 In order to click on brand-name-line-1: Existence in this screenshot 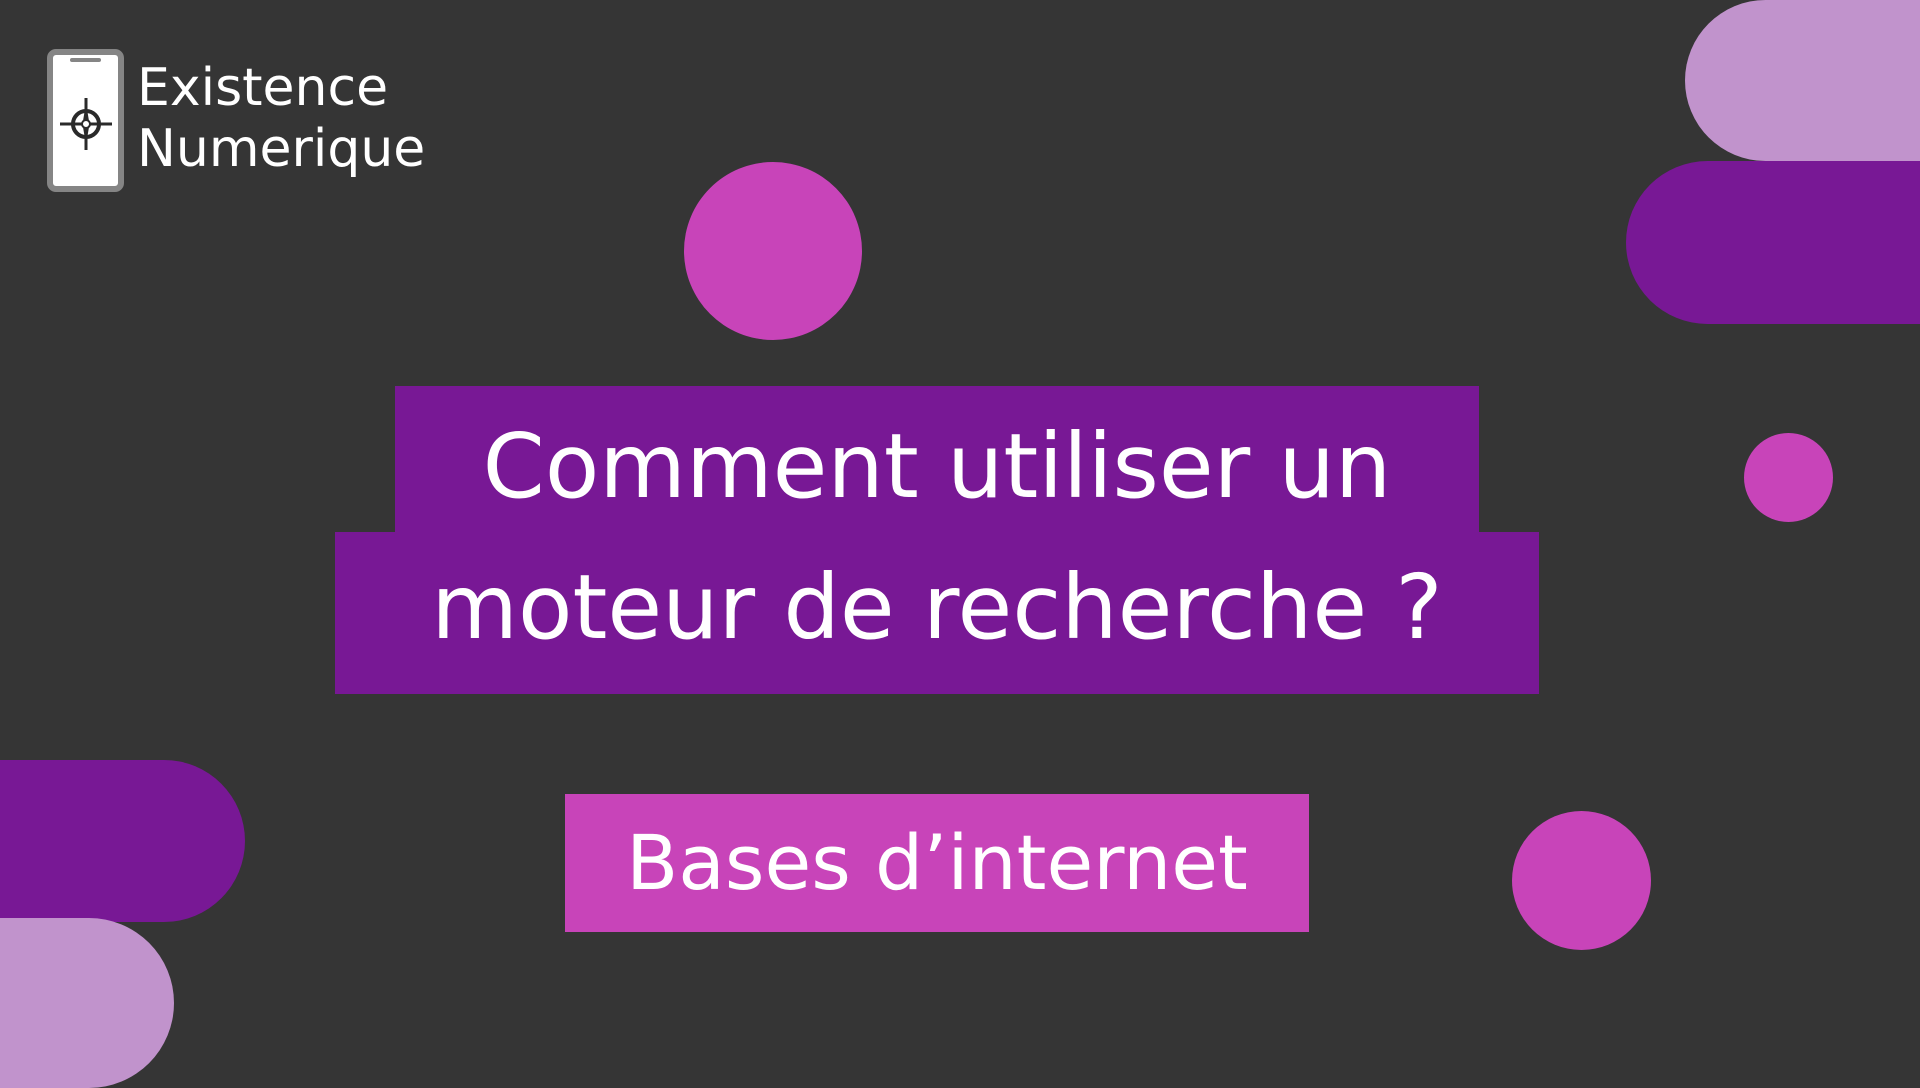, I will do `click(263, 88)`.